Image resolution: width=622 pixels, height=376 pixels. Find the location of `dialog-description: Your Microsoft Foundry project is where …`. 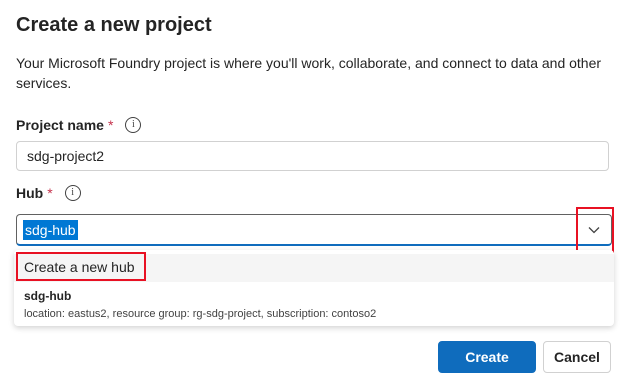

dialog-description: Your Microsoft Foundry project is where … is located at coordinates (309, 73).